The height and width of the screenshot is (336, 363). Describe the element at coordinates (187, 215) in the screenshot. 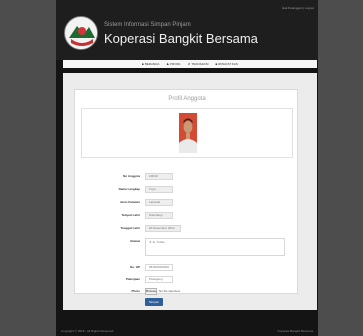

I see `row-tempat-lahir: Tempat Lahir Sukoharjo` at that location.